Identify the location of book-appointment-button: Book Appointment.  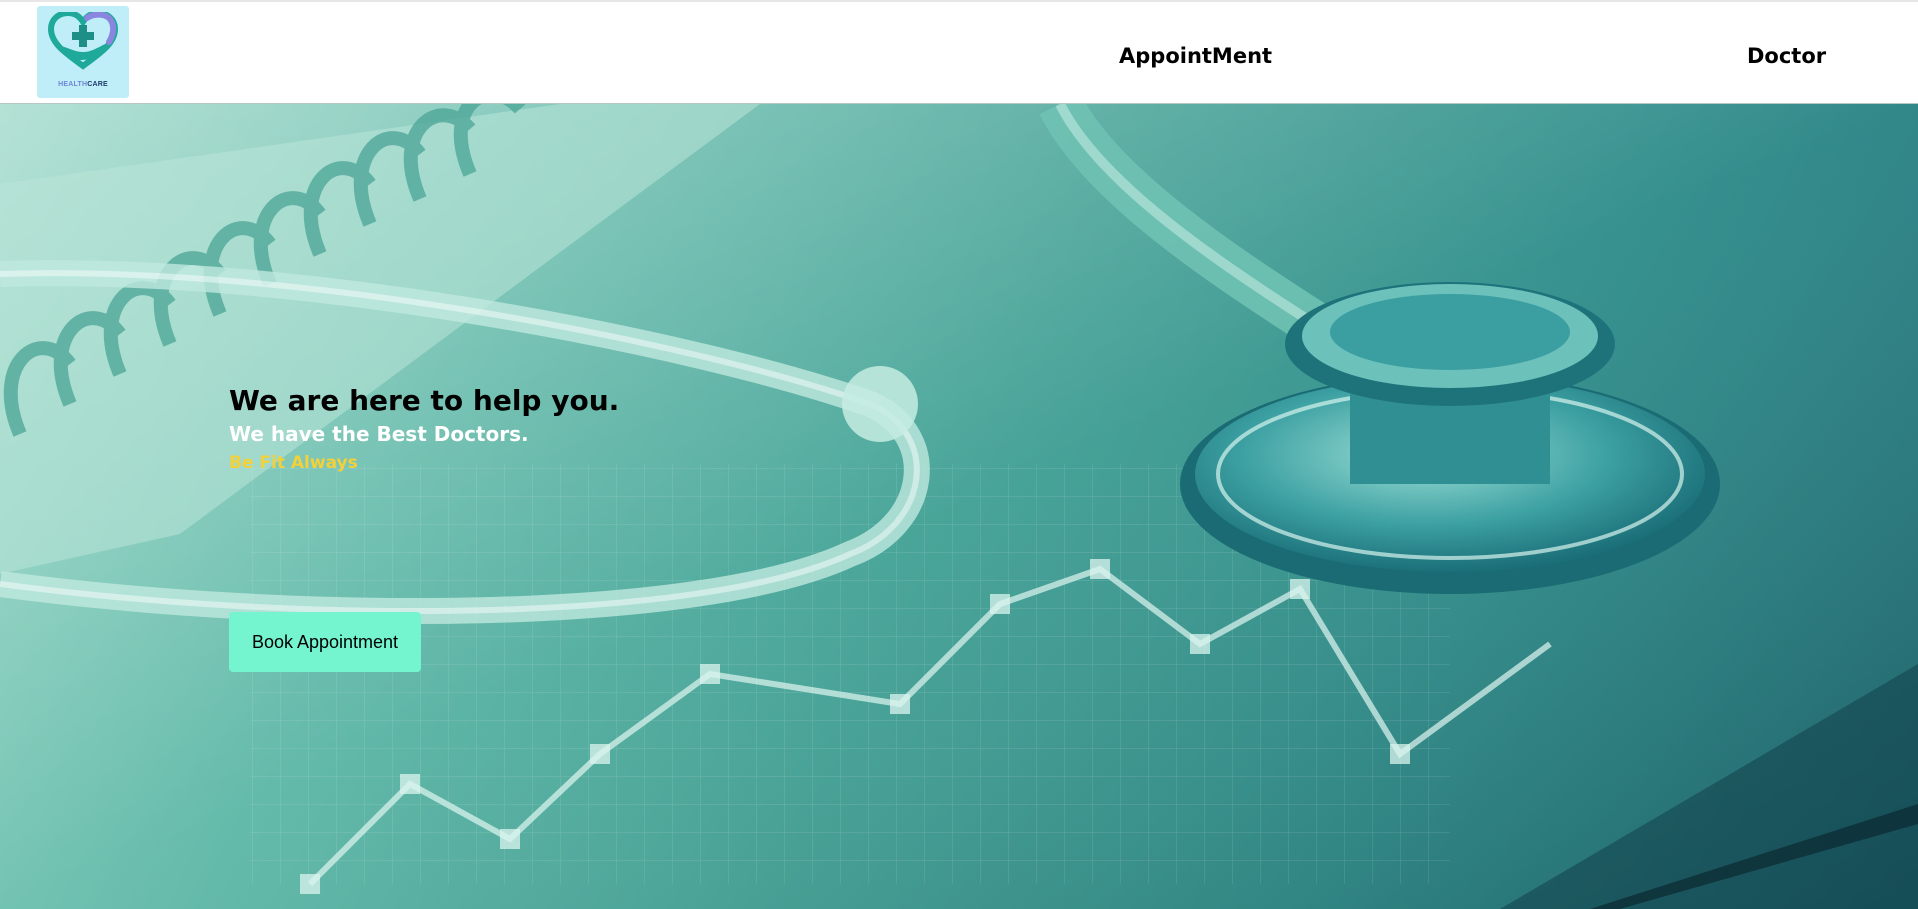
(325, 642).